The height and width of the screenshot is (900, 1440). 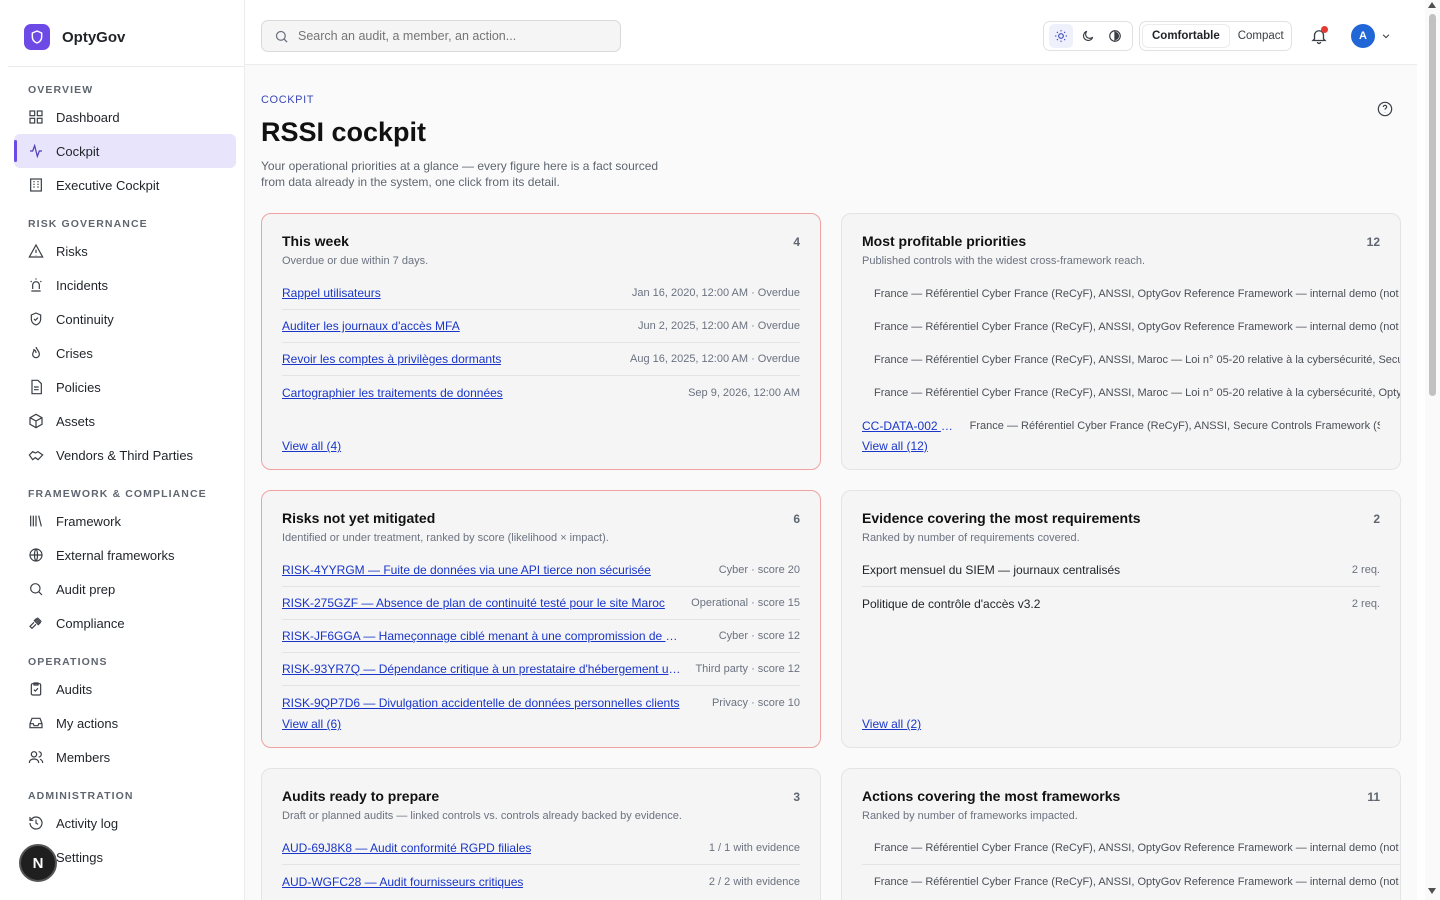 I want to click on nav-section-administration: ADMINISTRATION, so click(x=81, y=796).